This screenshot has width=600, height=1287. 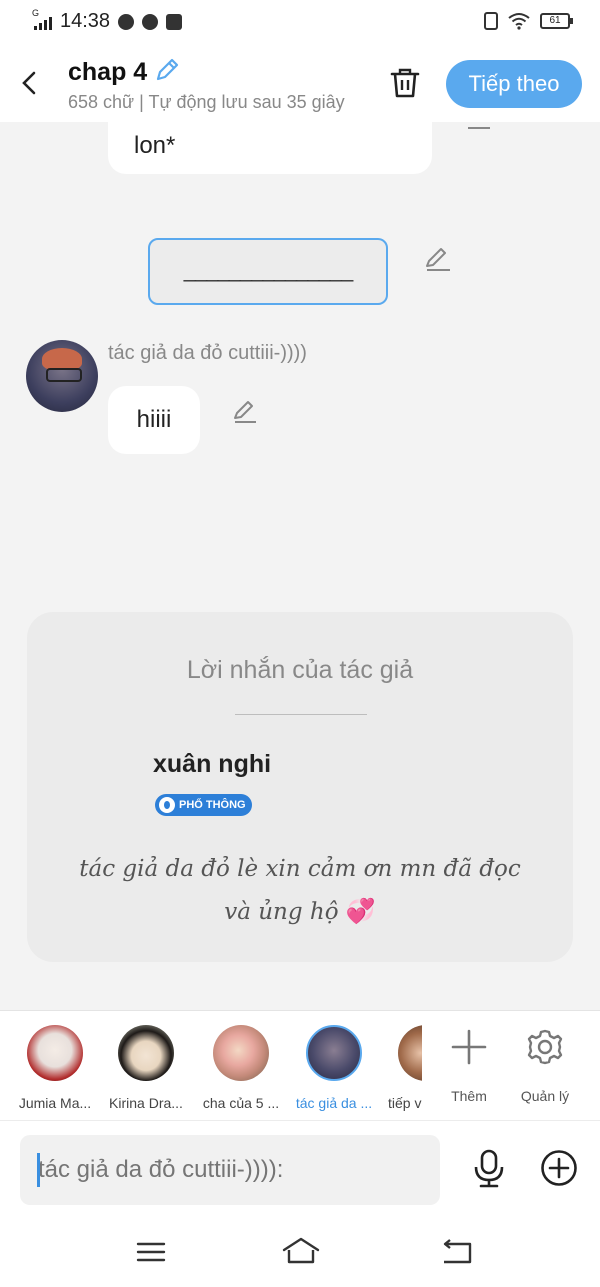 What do you see at coordinates (300, 670) in the screenshot?
I see `author-note-title: Lời nhắn của tác giả` at bounding box center [300, 670].